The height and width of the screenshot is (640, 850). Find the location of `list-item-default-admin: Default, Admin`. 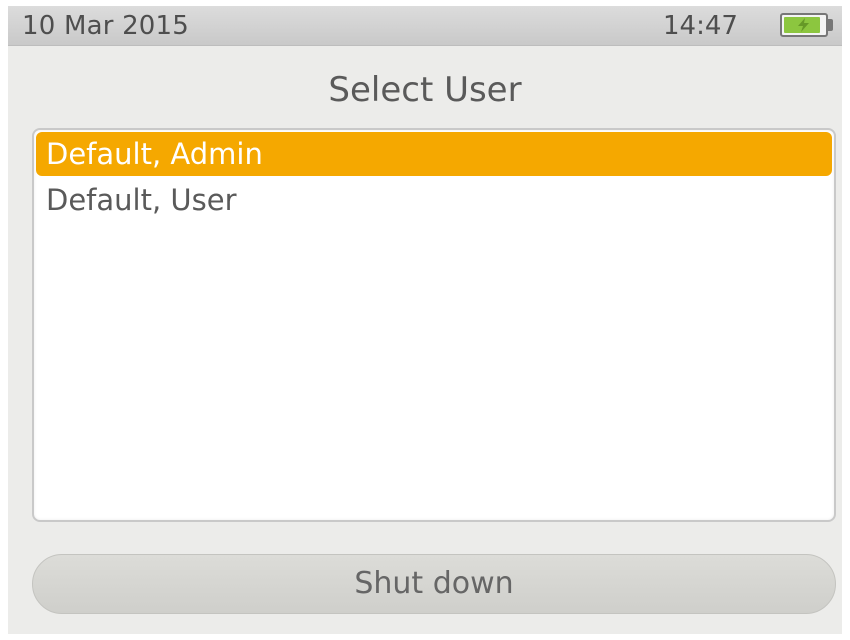

list-item-default-admin: Default, Admin is located at coordinates (434, 154).